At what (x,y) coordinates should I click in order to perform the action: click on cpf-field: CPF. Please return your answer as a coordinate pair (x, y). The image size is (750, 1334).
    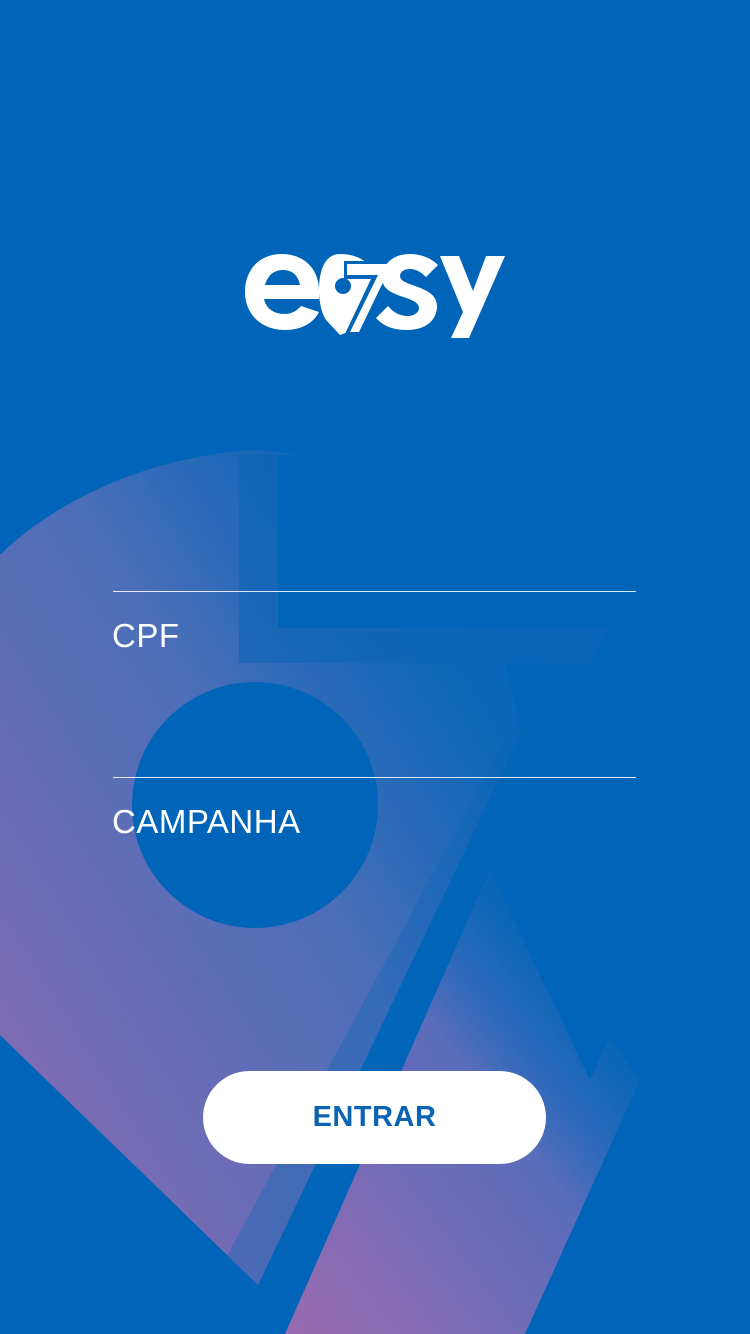
    Looking at the image, I should click on (376, 666).